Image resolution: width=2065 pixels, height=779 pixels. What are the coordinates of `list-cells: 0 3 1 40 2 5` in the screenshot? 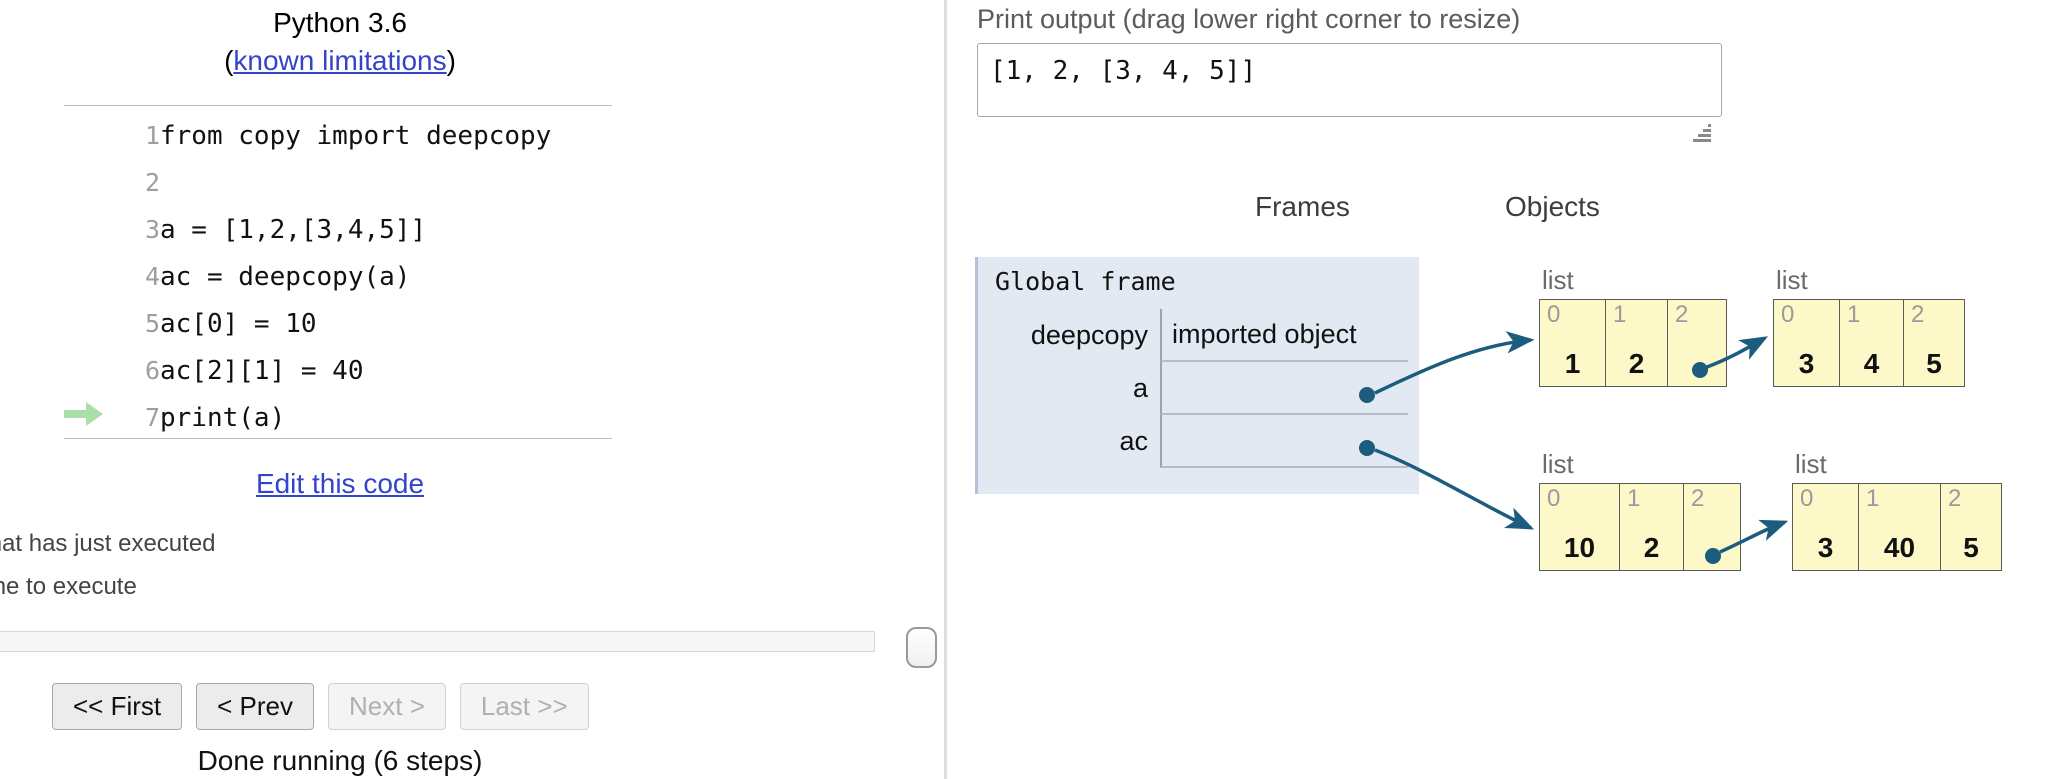 It's located at (1897, 527).